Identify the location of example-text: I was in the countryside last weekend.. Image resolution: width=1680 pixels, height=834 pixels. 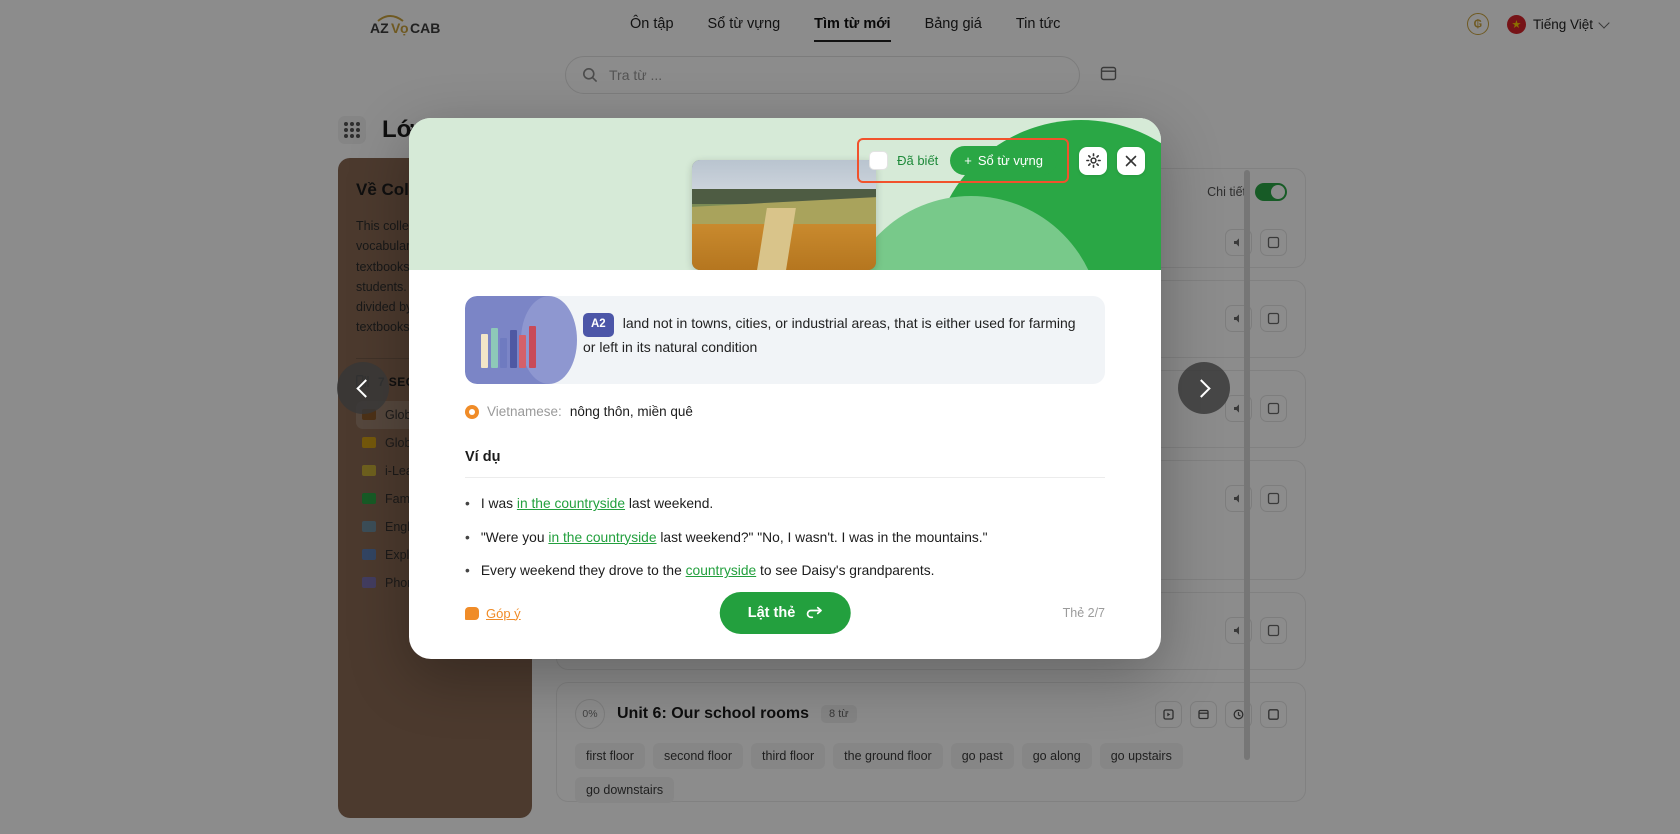
(597, 504).